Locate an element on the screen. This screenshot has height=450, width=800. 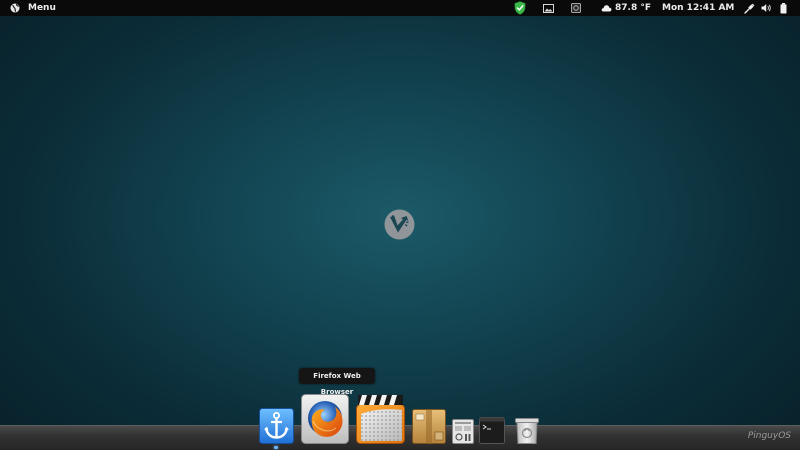
applications-menu-button: Menu is located at coordinates (33, 8).